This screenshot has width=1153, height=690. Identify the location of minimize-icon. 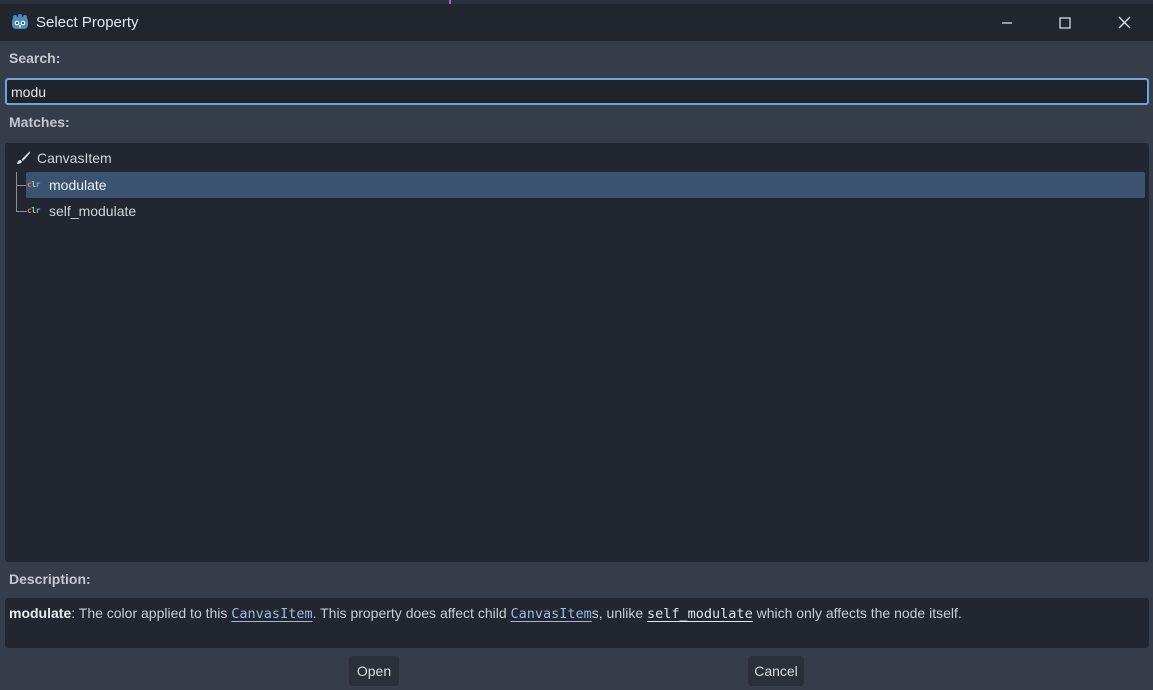
(1007, 22).